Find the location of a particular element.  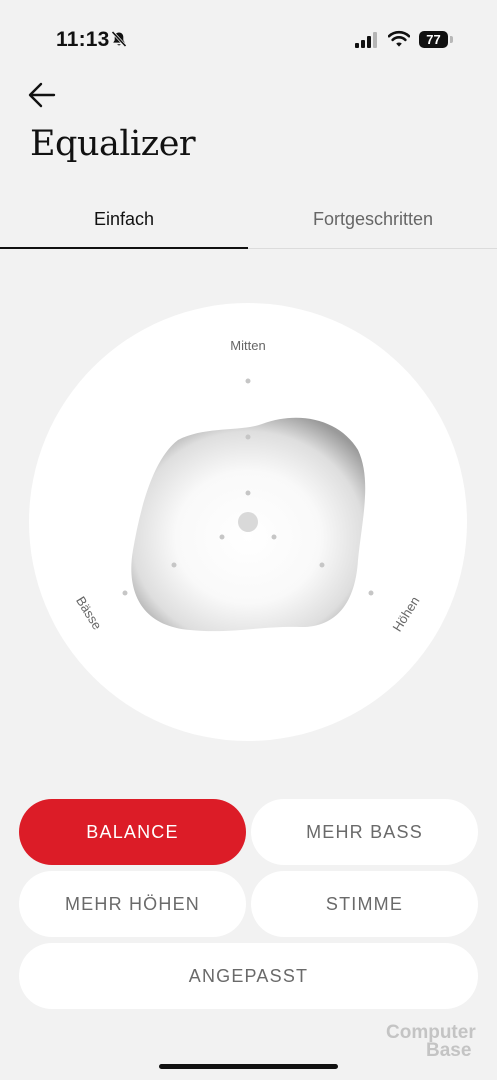

watermark-logo: Computer Base is located at coordinates (436, 1043).